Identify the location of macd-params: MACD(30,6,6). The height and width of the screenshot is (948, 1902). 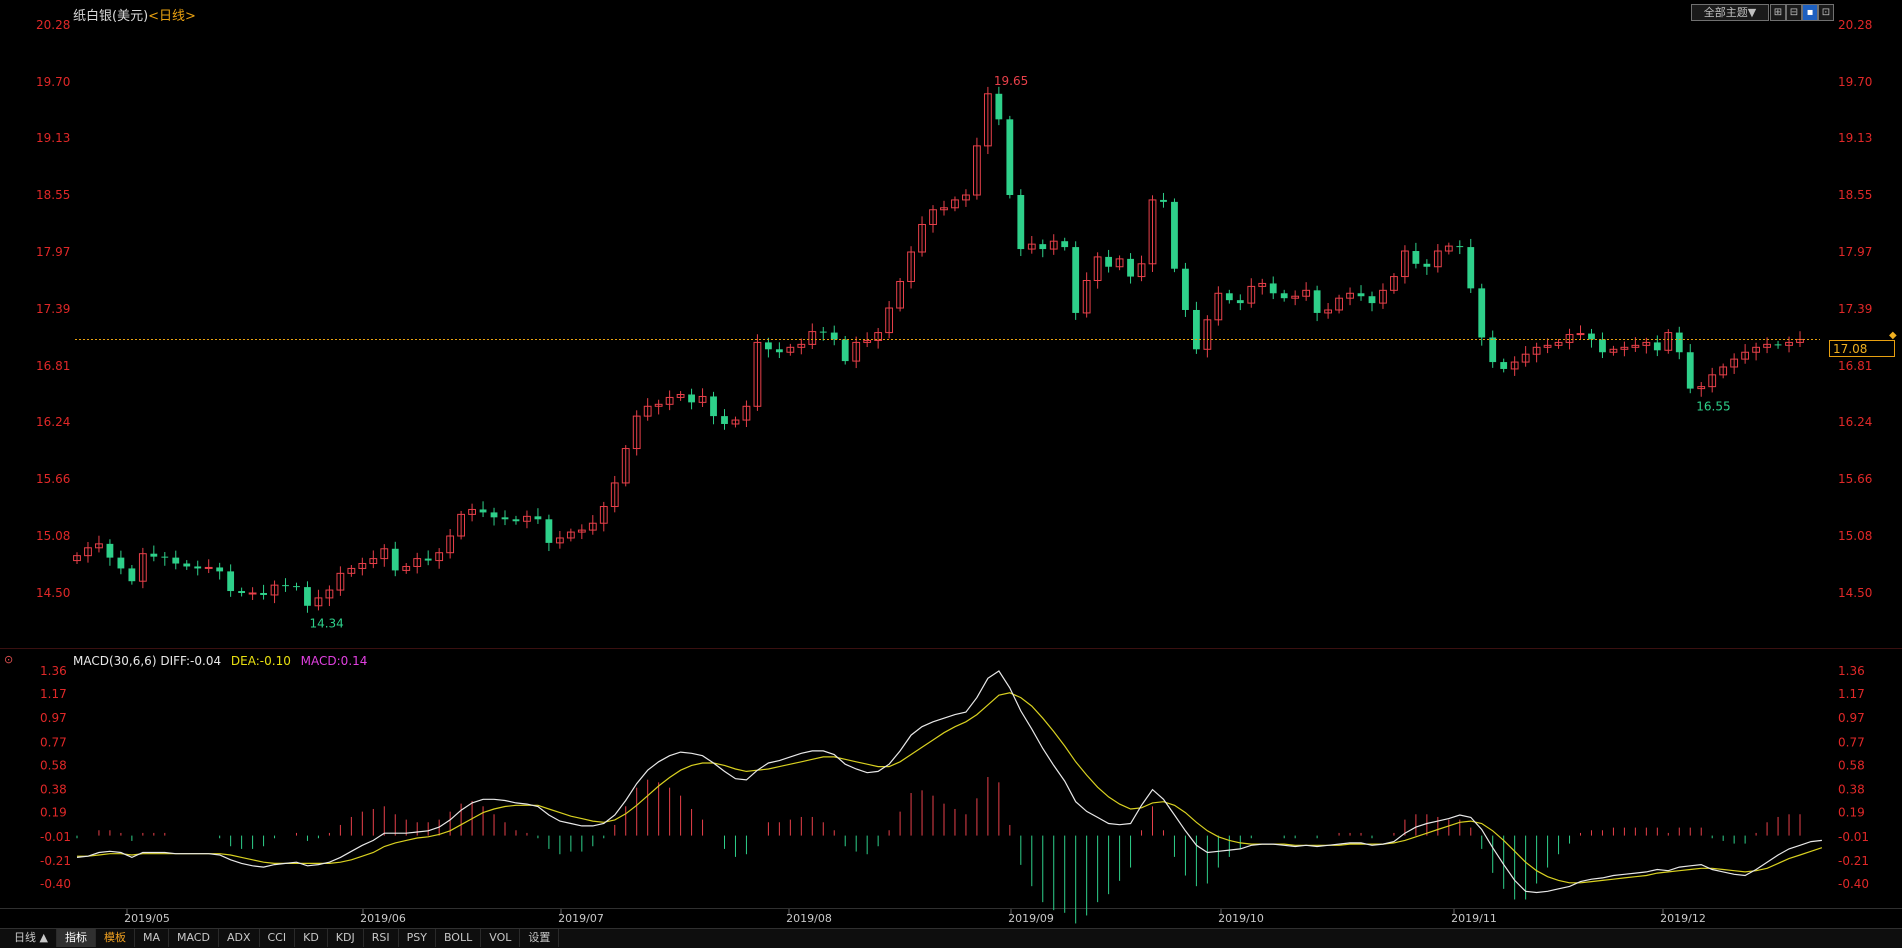
(115, 661).